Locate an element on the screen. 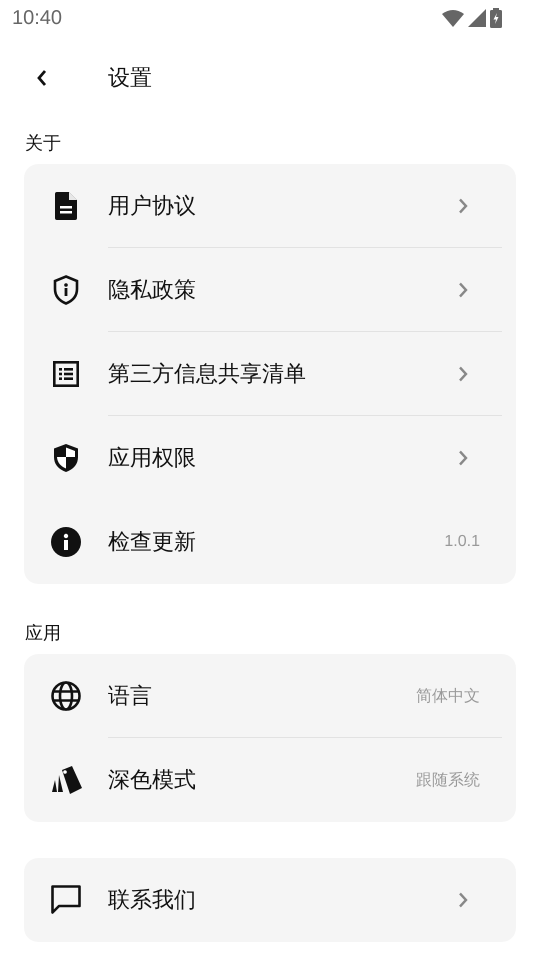 This screenshot has width=540, height=960. settings-row: 隐私政策 is located at coordinates (270, 290).